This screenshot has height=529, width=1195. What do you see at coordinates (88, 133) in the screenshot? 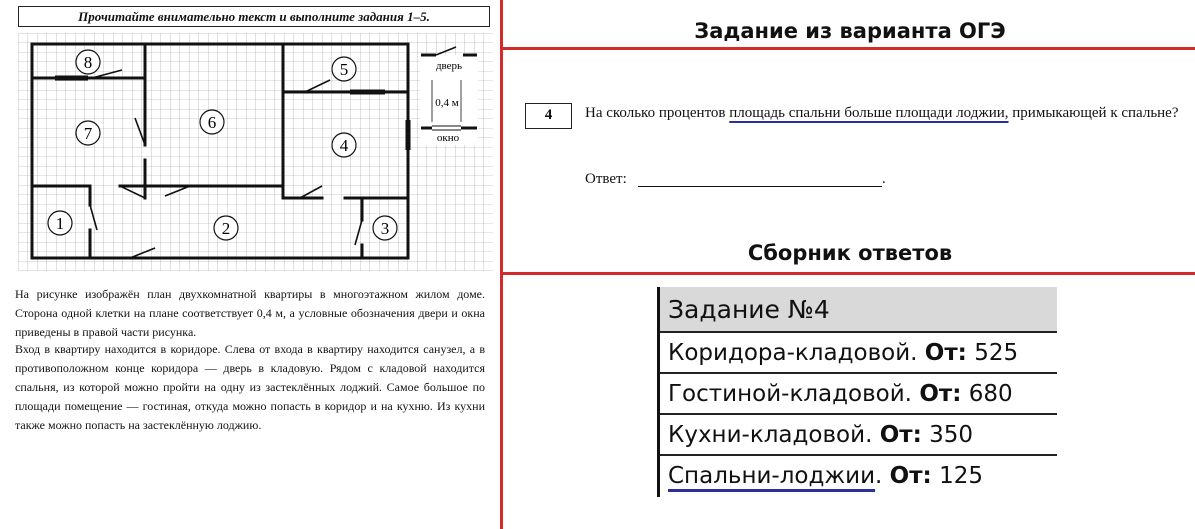
I see `room-number: 7` at bounding box center [88, 133].